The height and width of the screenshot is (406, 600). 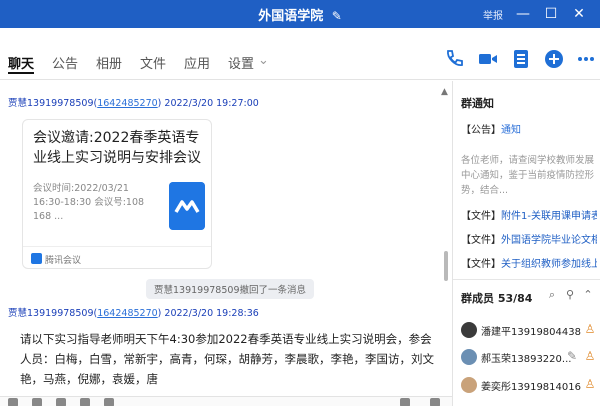 I want to click on title-bar: 外国语学院 ✎ 举报 — ☐ ✕, so click(x=300, y=14).